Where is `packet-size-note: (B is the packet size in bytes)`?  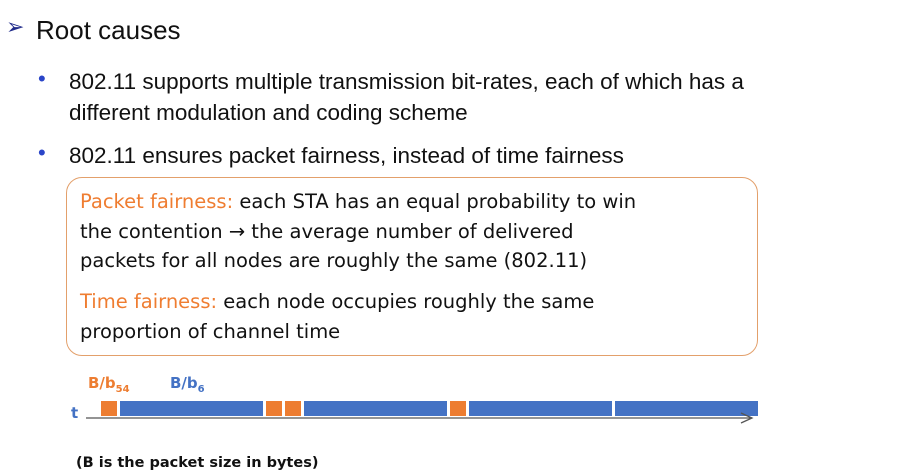 packet-size-note: (B is the packet size in bytes) is located at coordinates (197, 463).